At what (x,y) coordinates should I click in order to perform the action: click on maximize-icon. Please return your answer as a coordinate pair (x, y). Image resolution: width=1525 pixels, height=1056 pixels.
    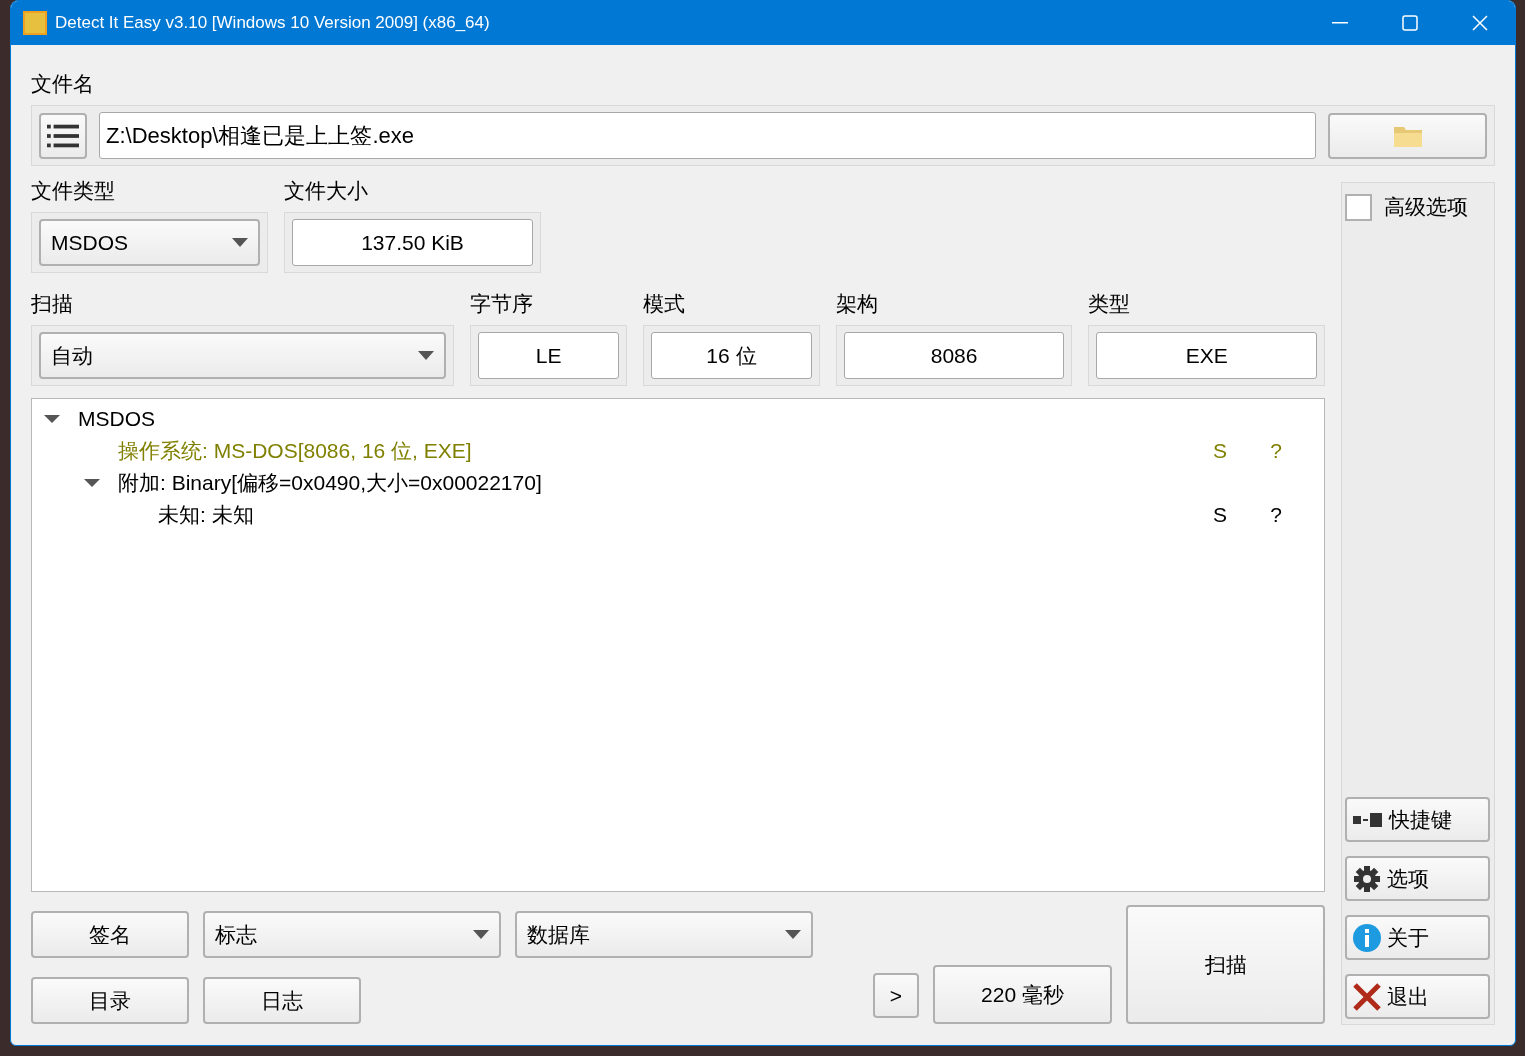
    Looking at the image, I should click on (1410, 23).